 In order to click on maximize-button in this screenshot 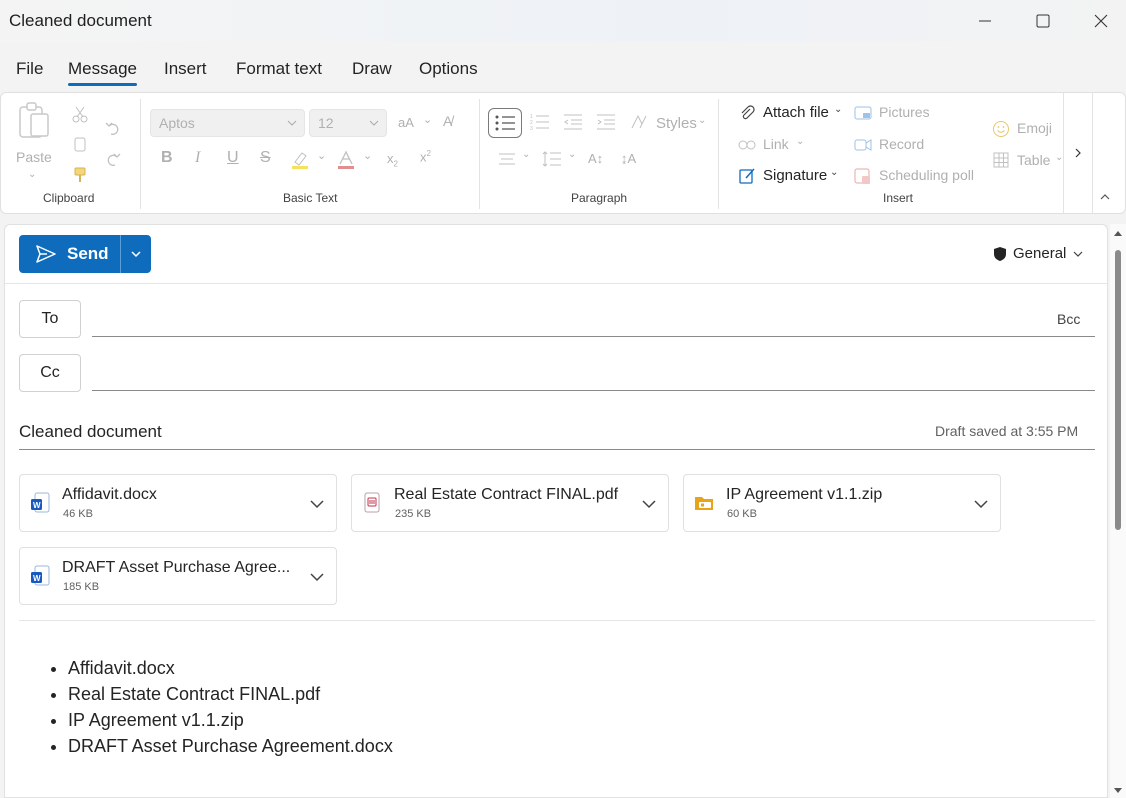, I will do `click(1043, 21)`.